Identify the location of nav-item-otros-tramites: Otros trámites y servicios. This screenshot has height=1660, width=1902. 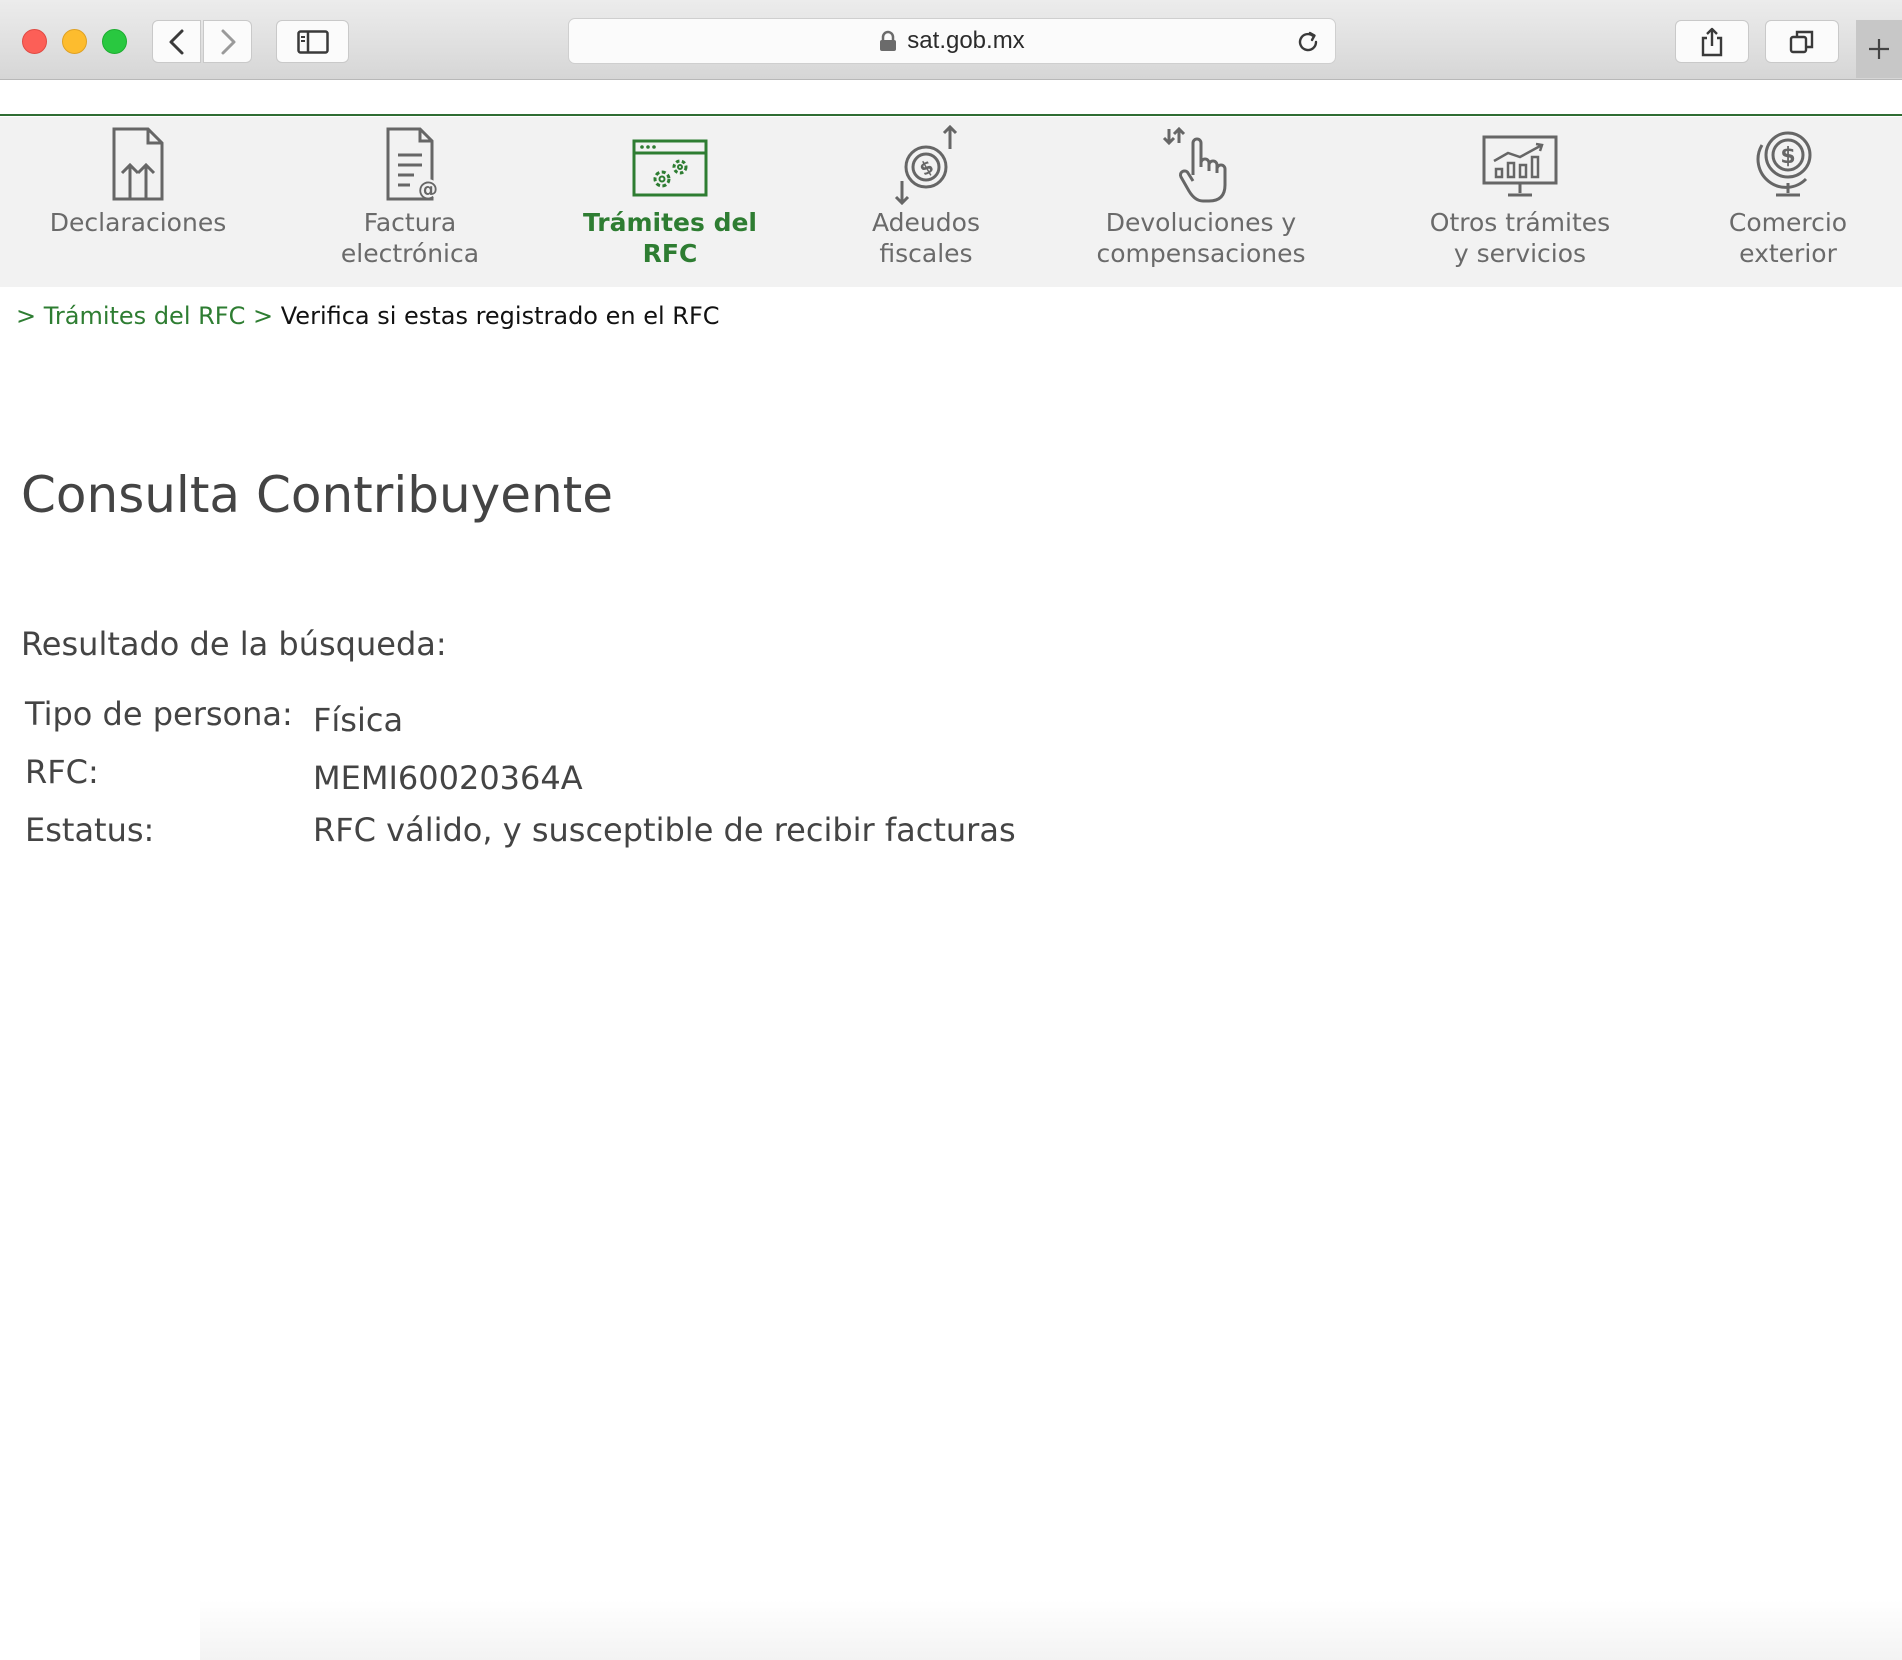
(1520, 202).